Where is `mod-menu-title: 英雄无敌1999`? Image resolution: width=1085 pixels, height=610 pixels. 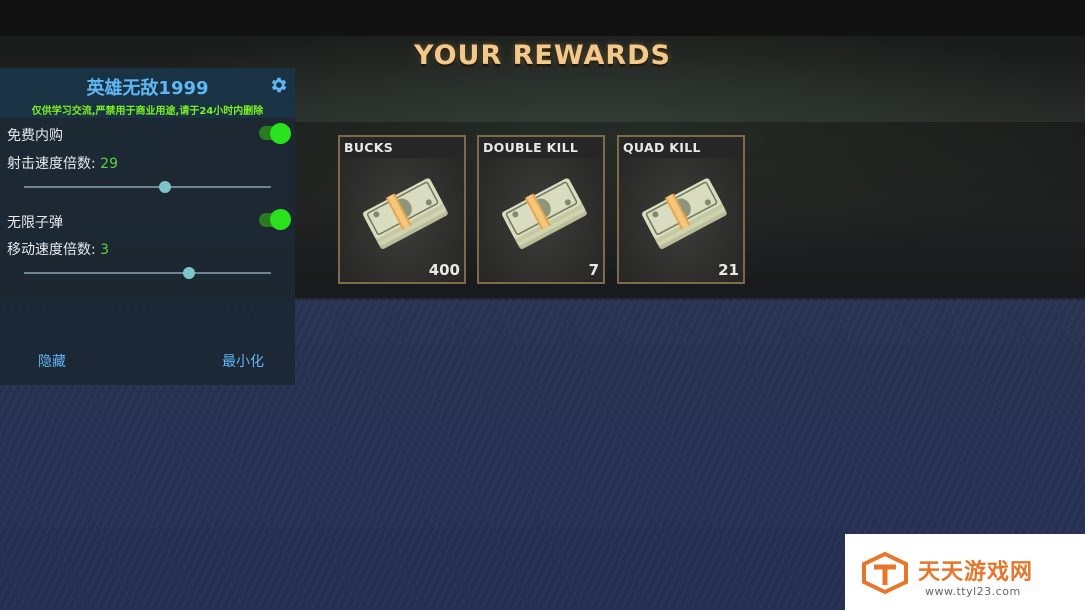 mod-menu-title: 英雄无敌1999 is located at coordinates (147, 88).